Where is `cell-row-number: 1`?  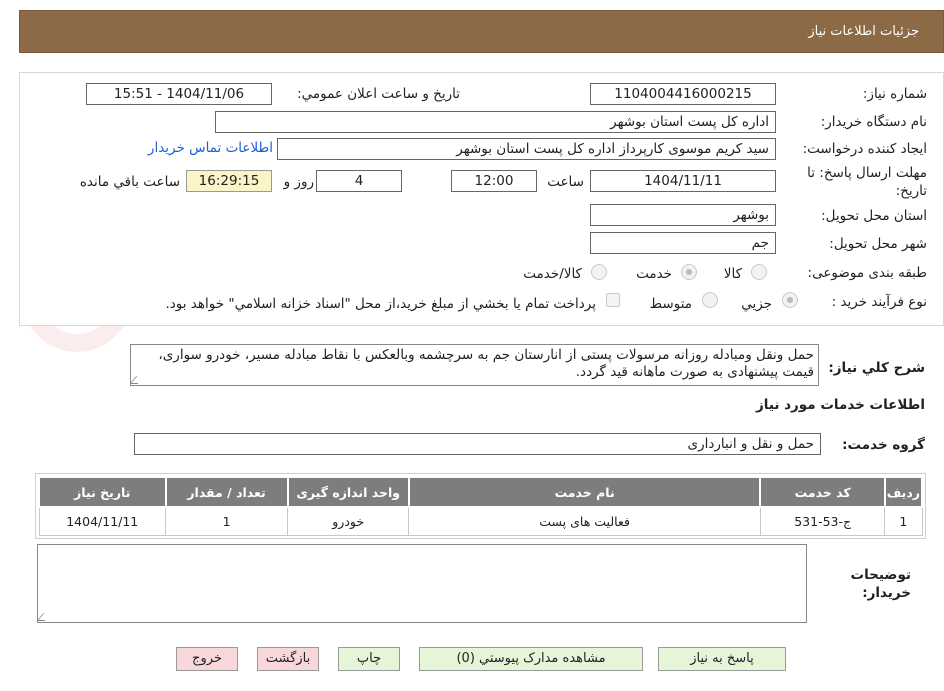 cell-row-number: 1 is located at coordinates (903, 521).